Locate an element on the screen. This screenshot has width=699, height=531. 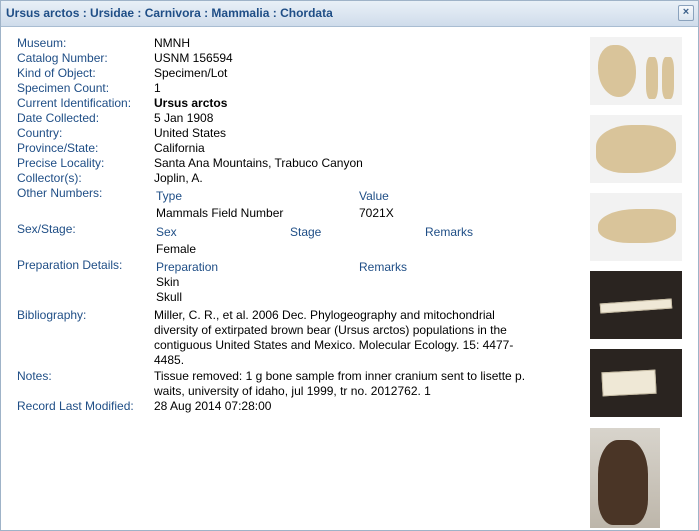
museum-row: Museum: NMNH is located at coordinates (297, 43).